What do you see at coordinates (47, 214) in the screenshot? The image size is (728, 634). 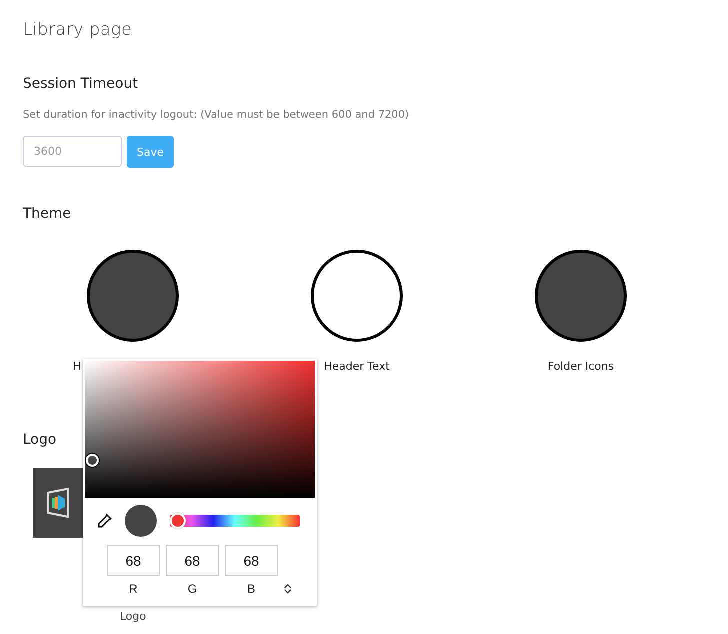 I see `section-heading: Theme` at bounding box center [47, 214].